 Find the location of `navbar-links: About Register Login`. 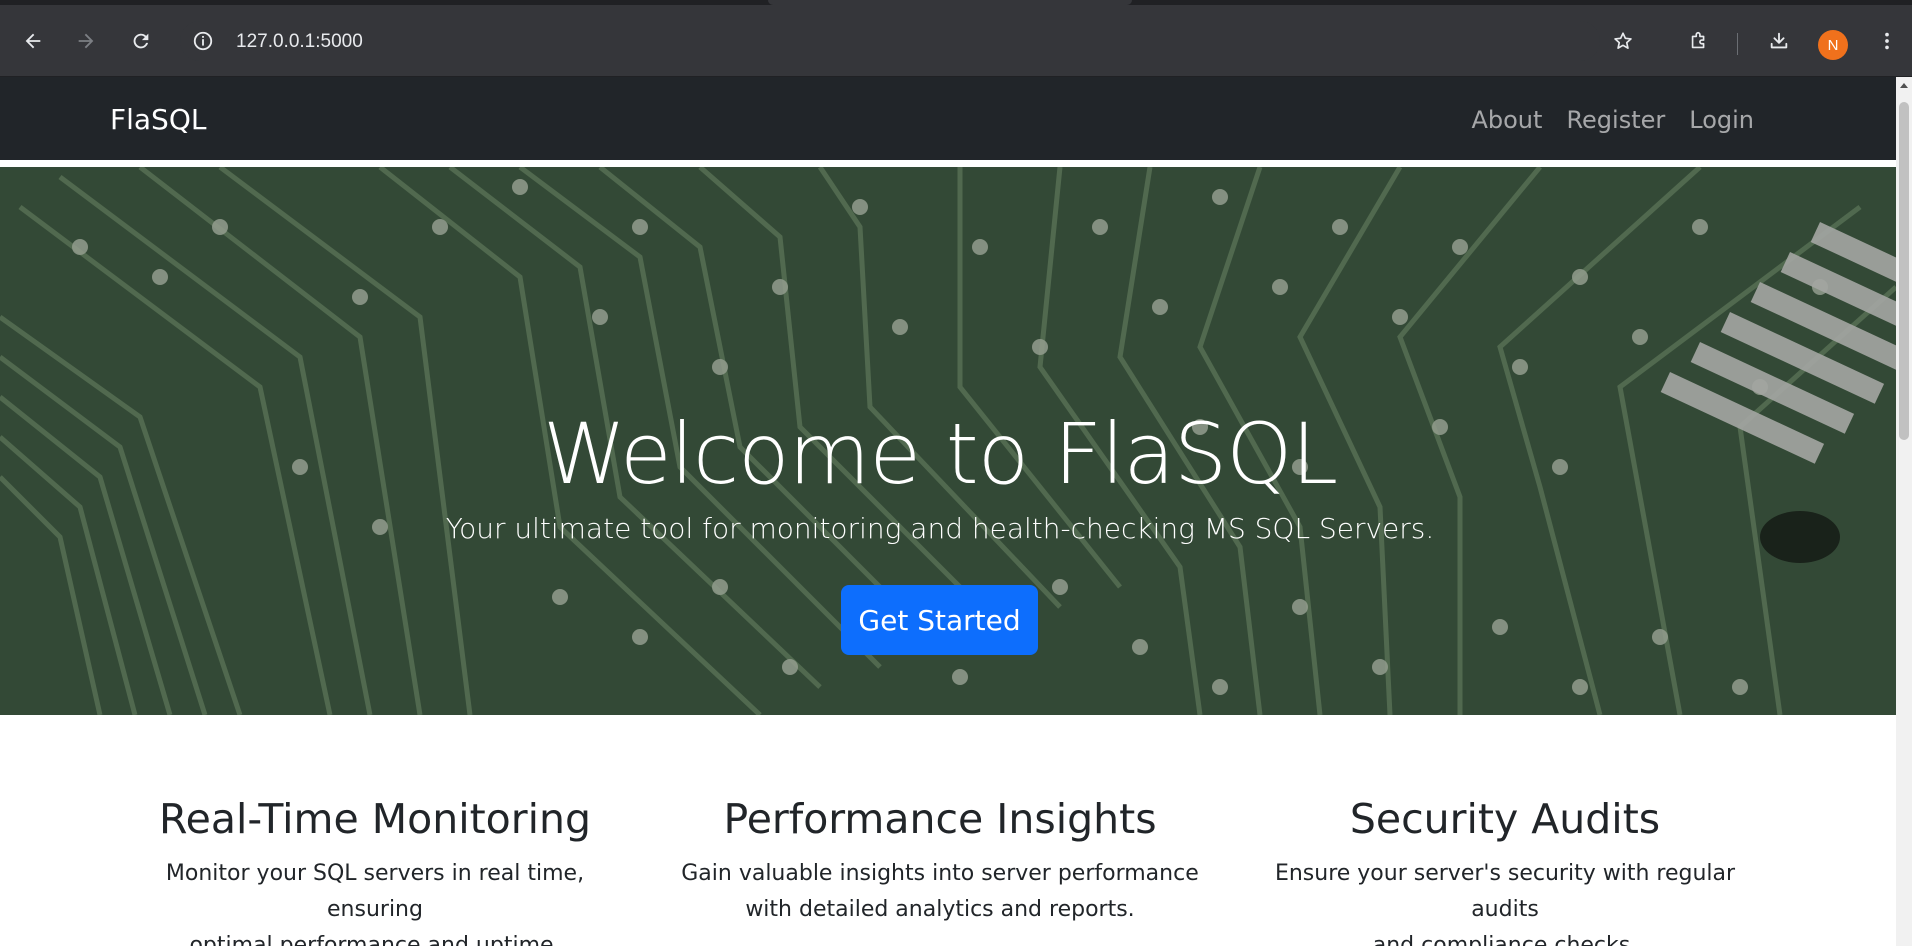

navbar-links: About Register Login is located at coordinates (1612, 120).